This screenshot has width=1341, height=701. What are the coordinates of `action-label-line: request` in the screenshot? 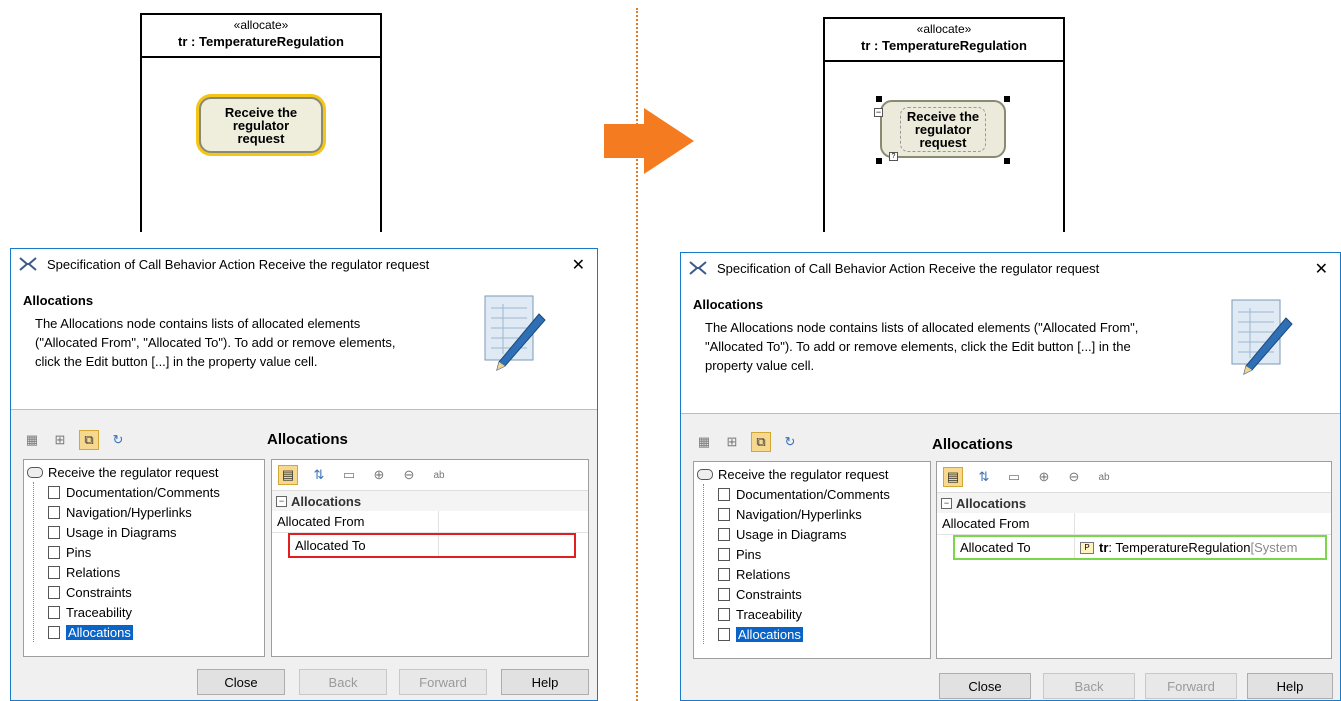 It's located at (261, 138).